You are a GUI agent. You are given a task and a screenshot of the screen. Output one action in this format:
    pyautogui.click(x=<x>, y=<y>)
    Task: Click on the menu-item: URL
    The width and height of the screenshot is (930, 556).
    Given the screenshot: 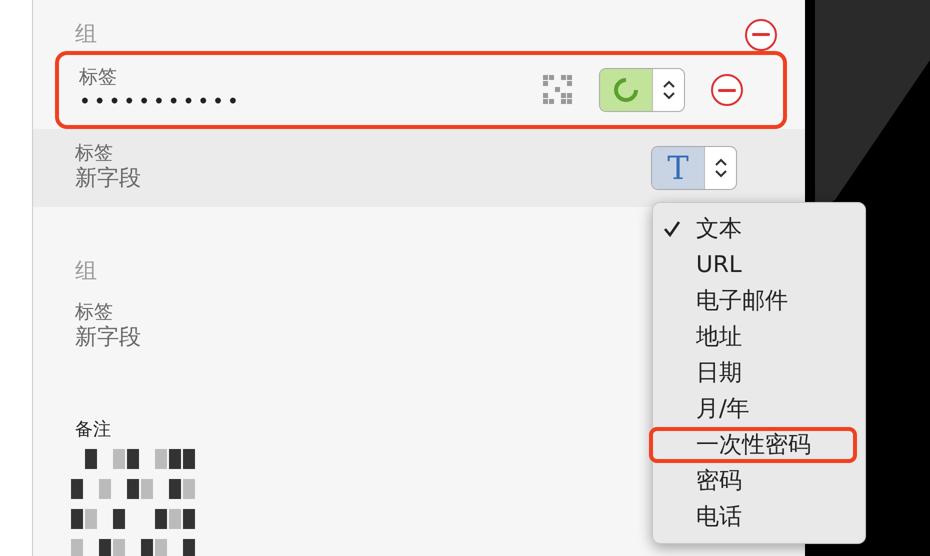 What is the action you would take?
    pyautogui.click(x=753, y=265)
    